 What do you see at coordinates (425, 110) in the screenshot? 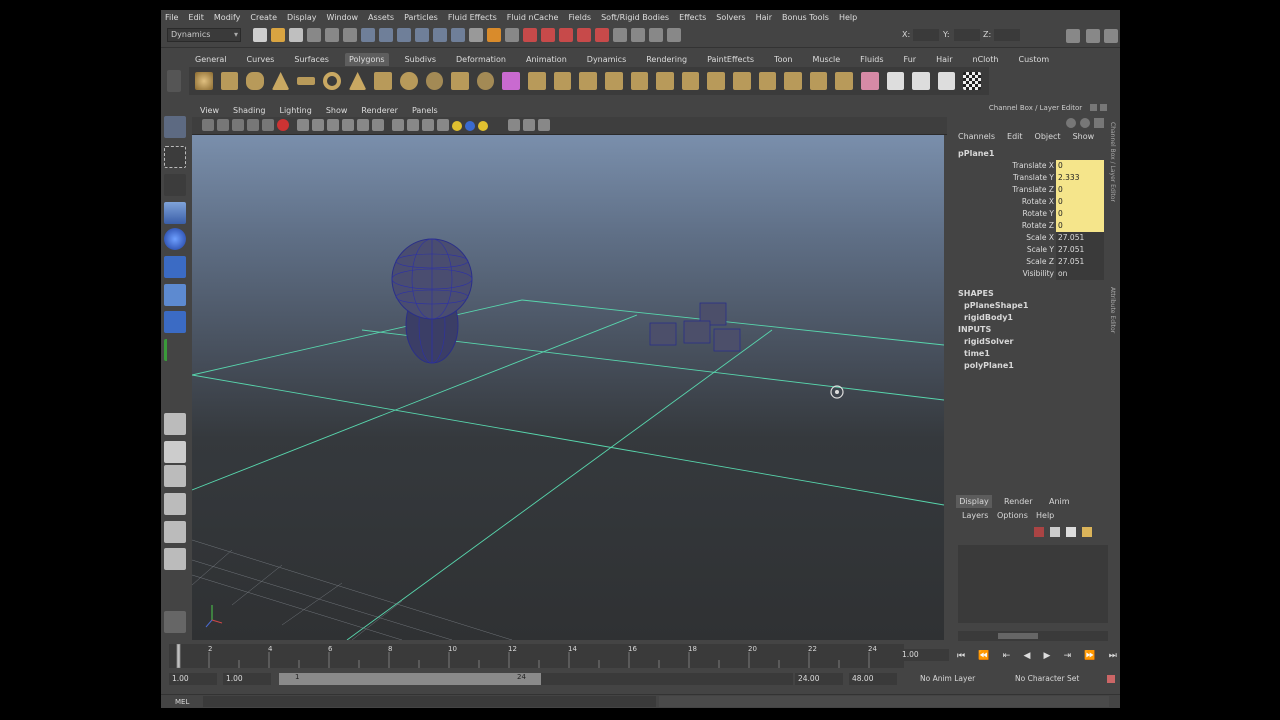
I see `panel-menu-panels: Panels` at bounding box center [425, 110].